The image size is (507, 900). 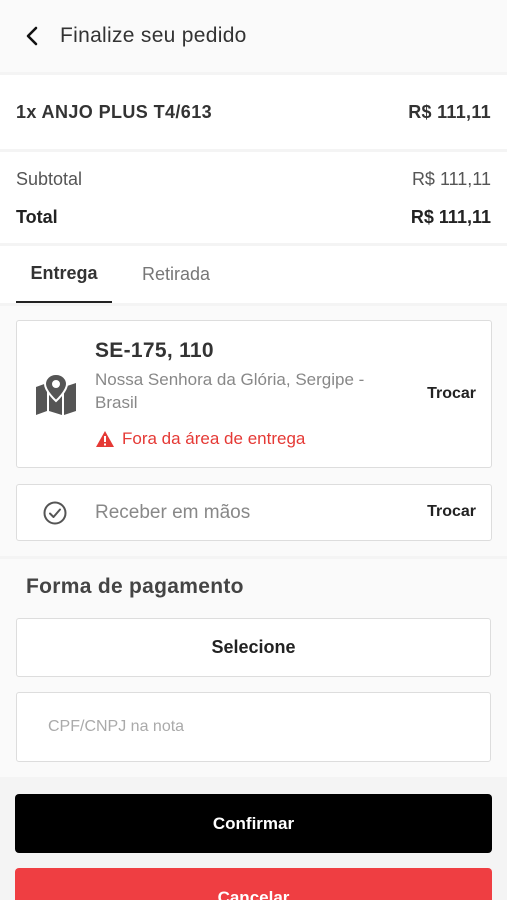 I want to click on total-label: Total, so click(x=37, y=216).